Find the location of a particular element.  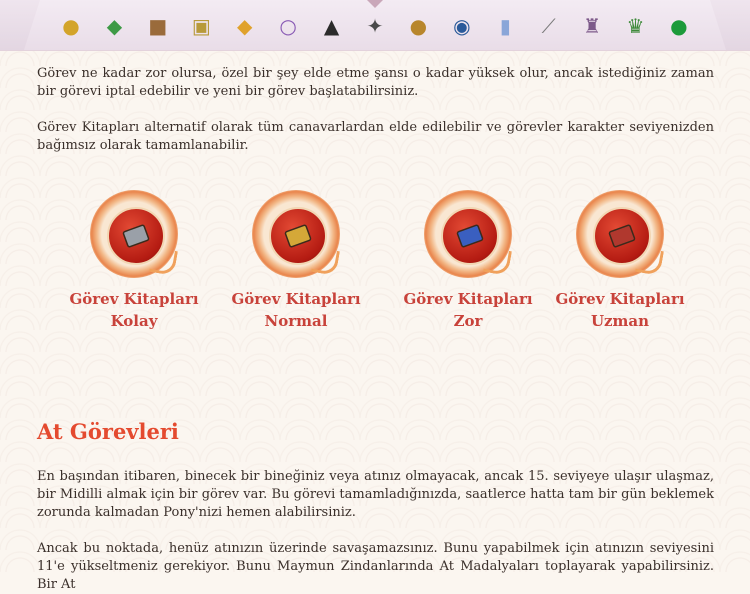

quest-book-hard: Görev Kitapları Zor is located at coordinates (468, 261).